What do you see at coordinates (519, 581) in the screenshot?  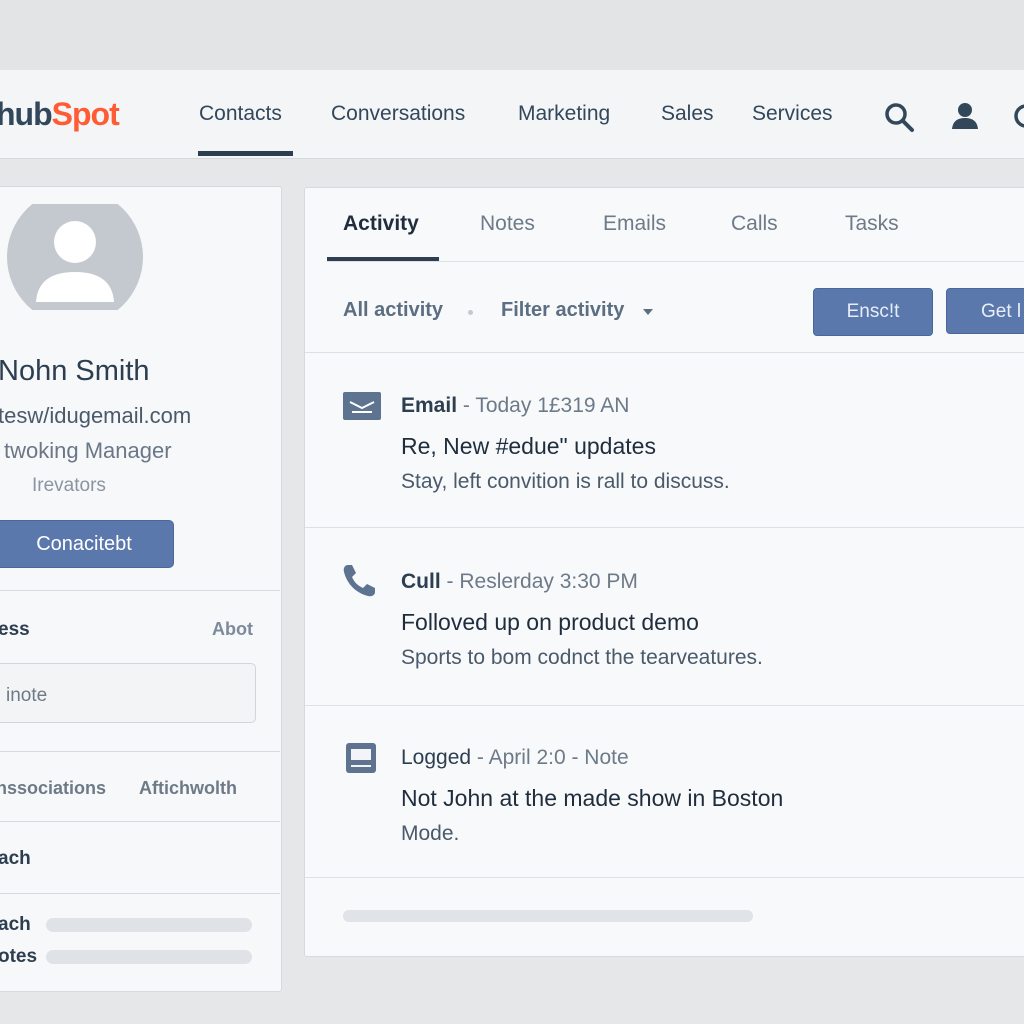 I see `activity-header: Cull - Reslerday 3:30 PM` at bounding box center [519, 581].